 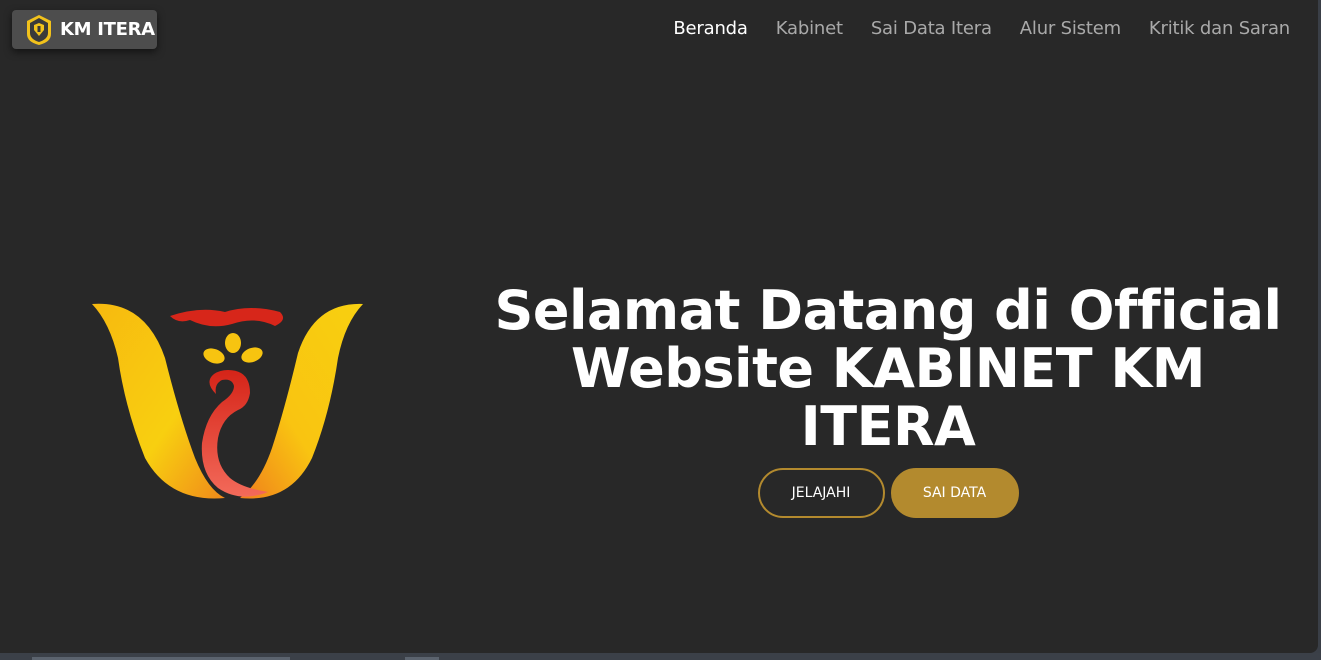 What do you see at coordinates (821, 493) in the screenshot?
I see `jelajahi-button: JELAJAHI` at bounding box center [821, 493].